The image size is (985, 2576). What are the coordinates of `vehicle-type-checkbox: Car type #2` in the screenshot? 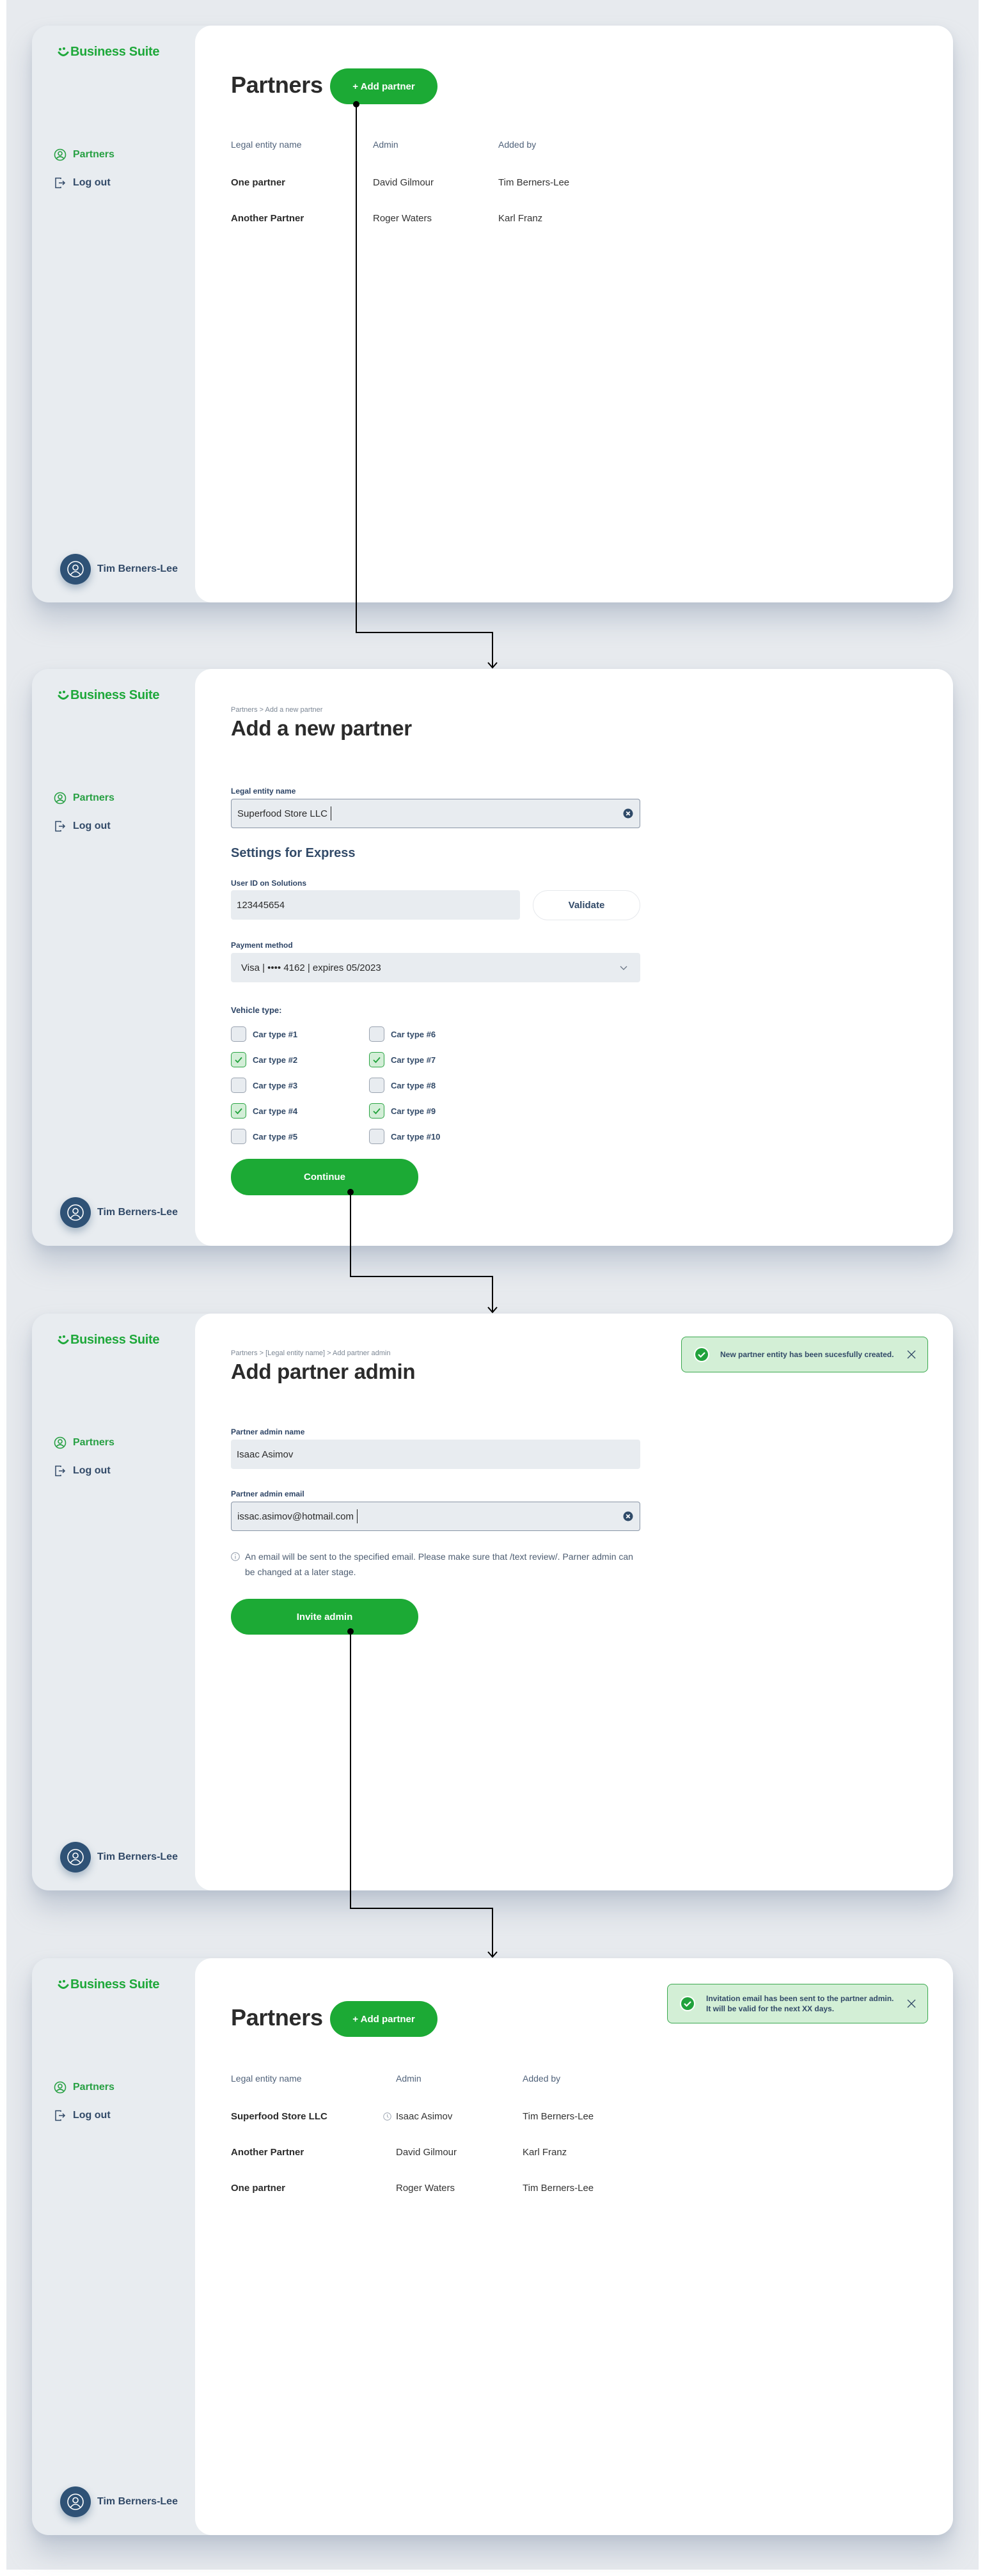 It's located at (300, 1059).